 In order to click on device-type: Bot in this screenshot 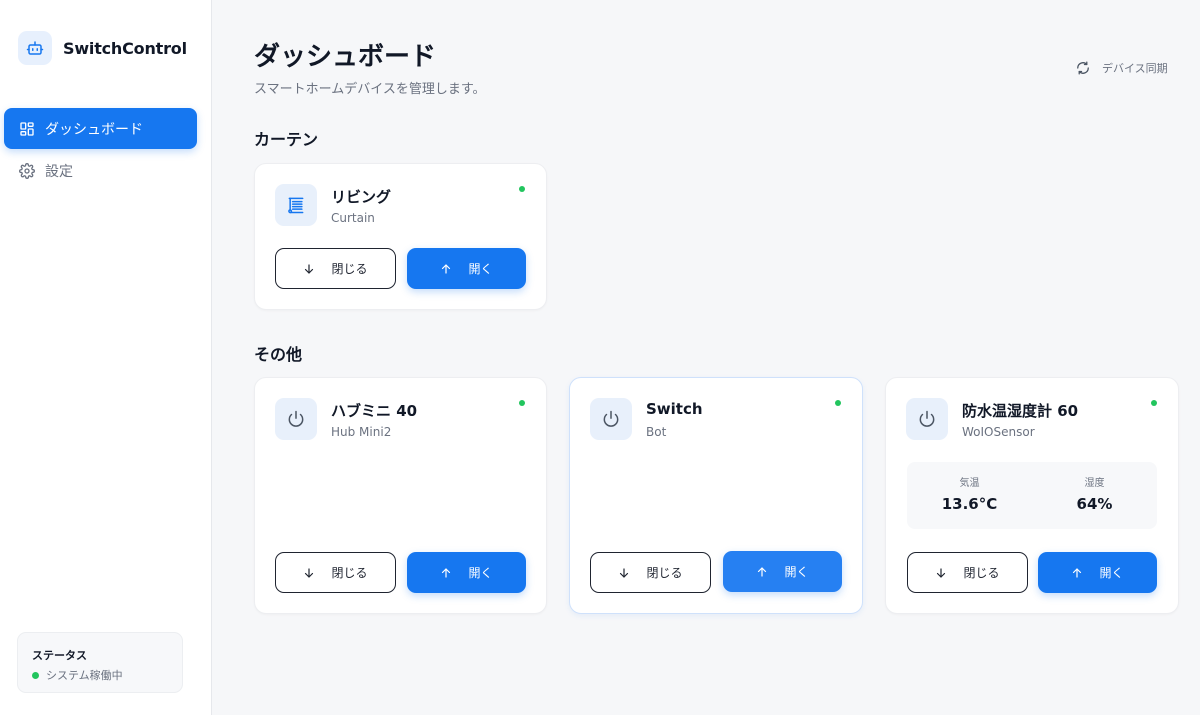, I will do `click(656, 432)`.